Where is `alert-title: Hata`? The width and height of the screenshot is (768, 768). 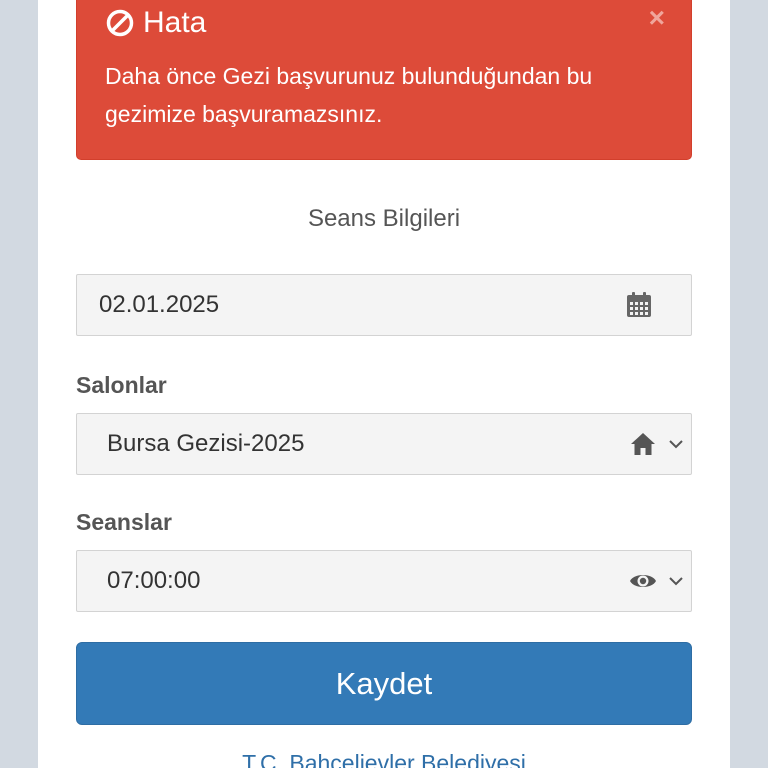 alert-title: Hata is located at coordinates (175, 22).